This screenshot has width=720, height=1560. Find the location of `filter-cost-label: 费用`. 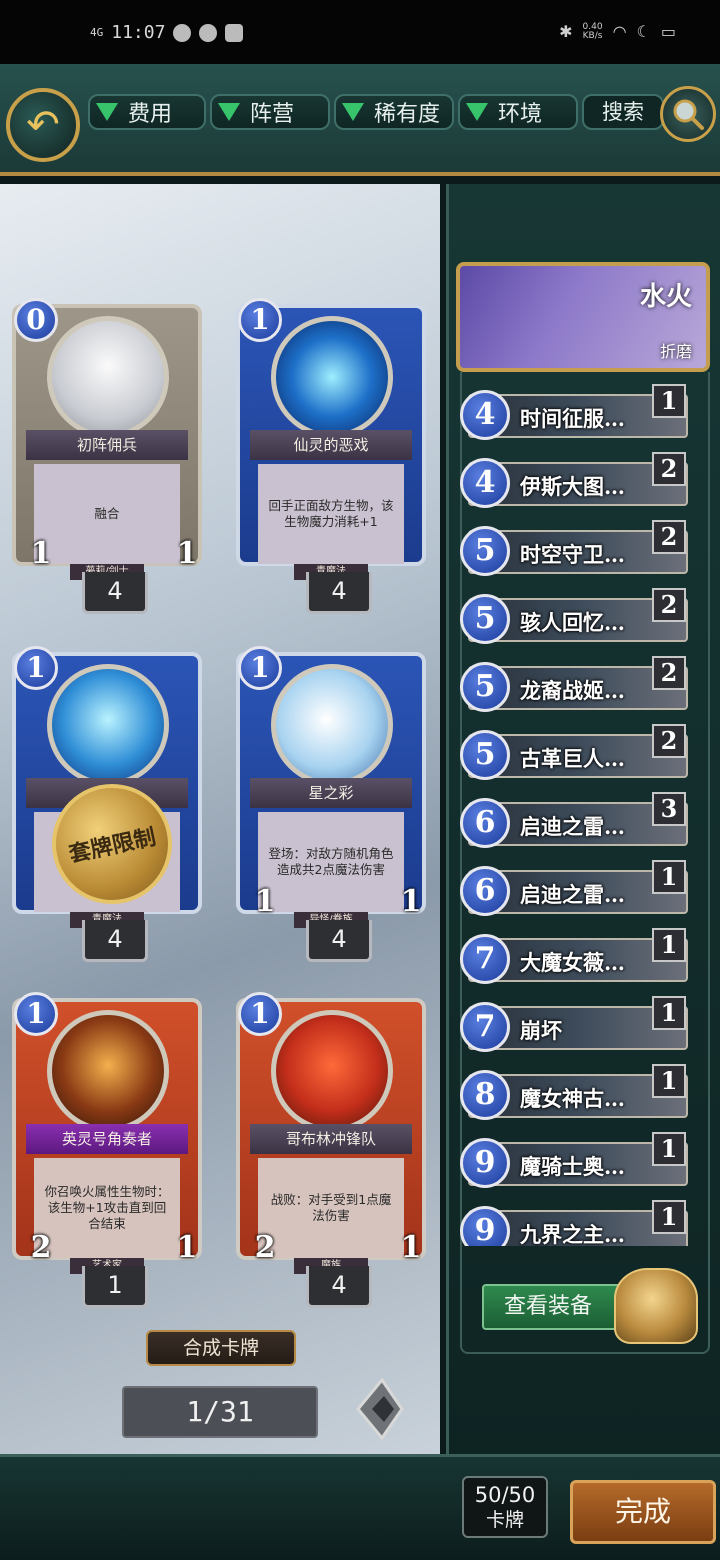

filter-cost-label: 费用 is located at coordinates (150, 114).